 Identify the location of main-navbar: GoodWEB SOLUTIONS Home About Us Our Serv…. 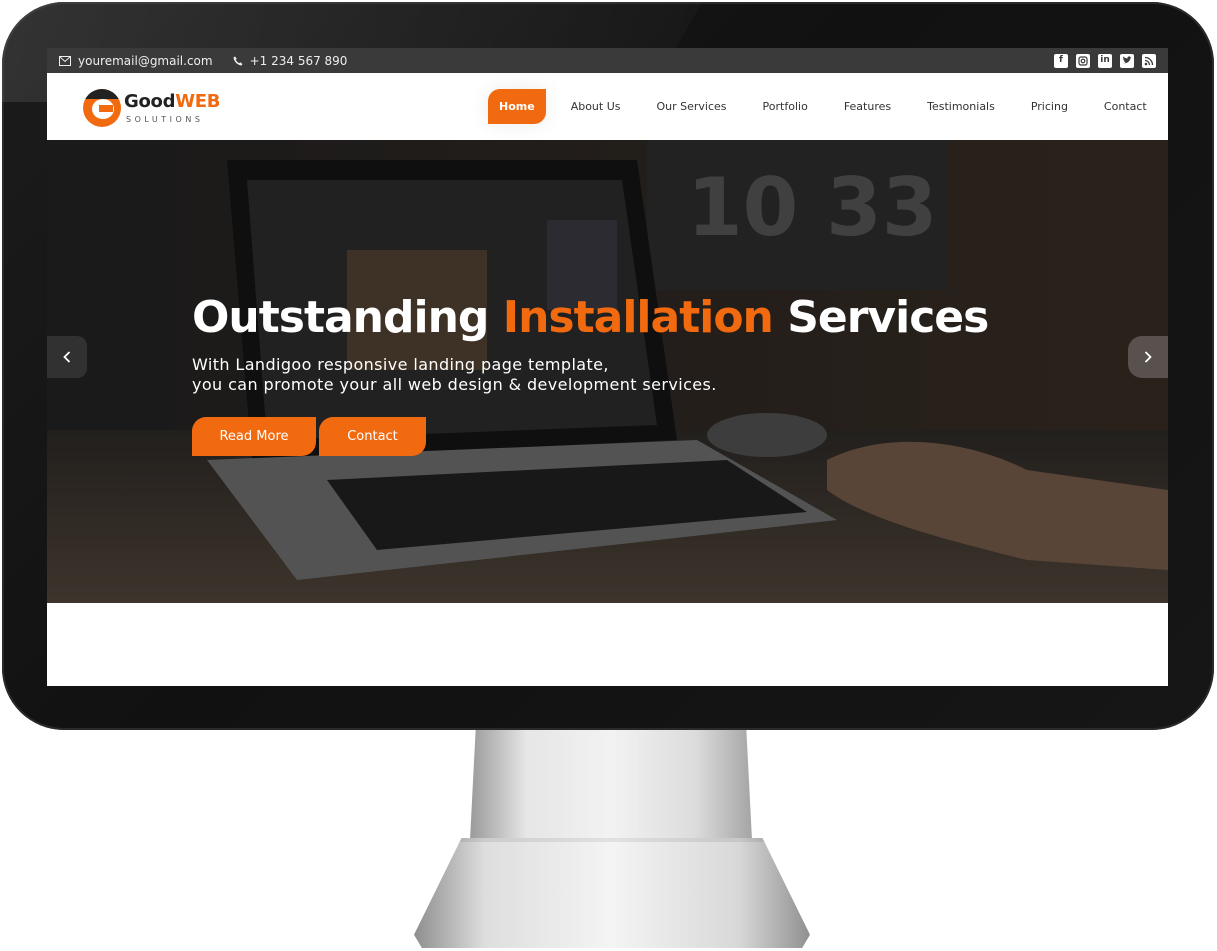
(607, 107).